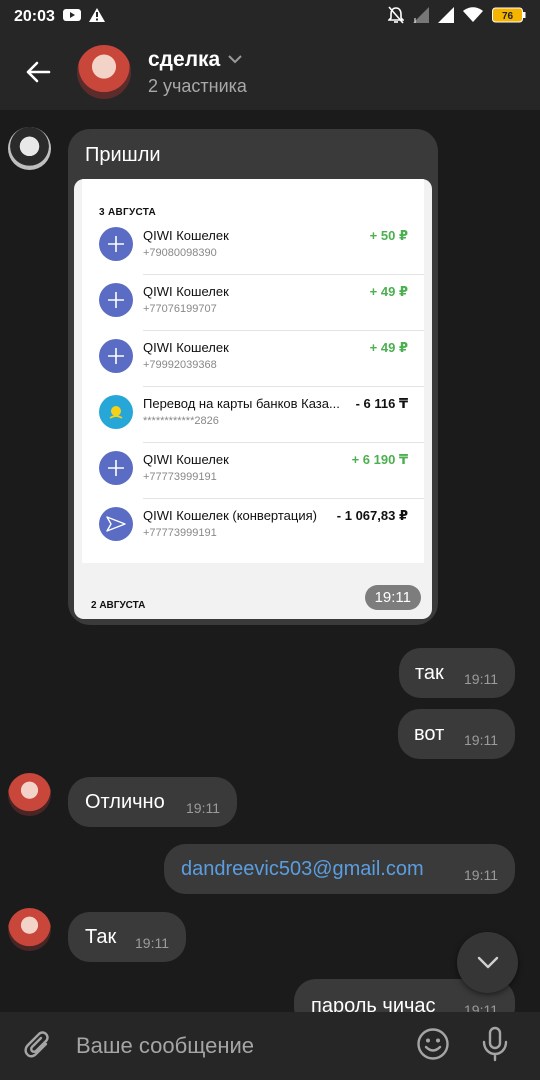 Image resolution: width=540 pixels, height=1080 pixels. Describe the element at coordinates (128, 212) in the screenshot. I see `date-header: 3 АВГУСТА` at that location.